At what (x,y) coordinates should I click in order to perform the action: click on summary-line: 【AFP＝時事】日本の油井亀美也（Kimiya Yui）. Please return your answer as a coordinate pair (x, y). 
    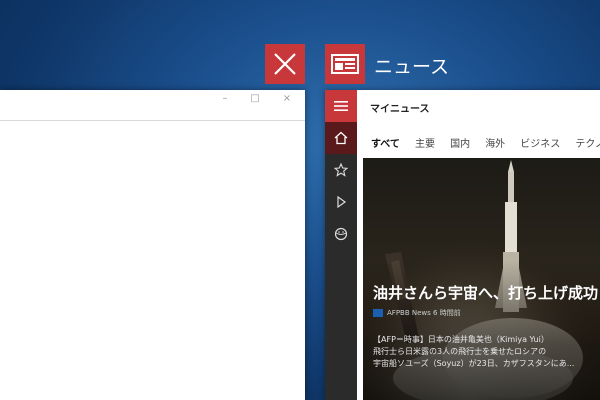
    Looking at the image, I should click on (461, 339).